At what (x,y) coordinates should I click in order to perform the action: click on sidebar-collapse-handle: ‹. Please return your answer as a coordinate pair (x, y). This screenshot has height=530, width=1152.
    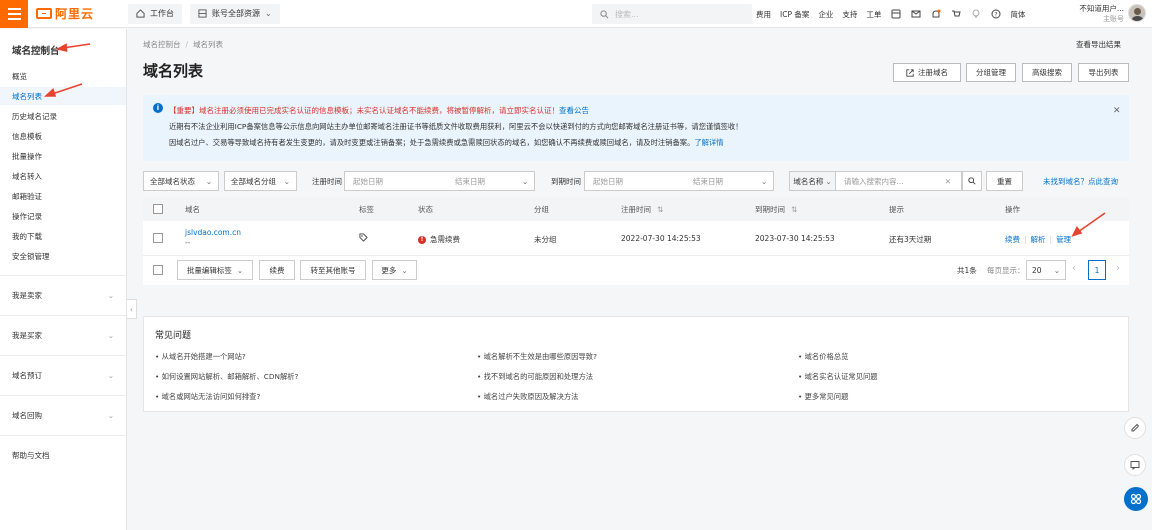
    Looking at the image, I should click on (132, 309).